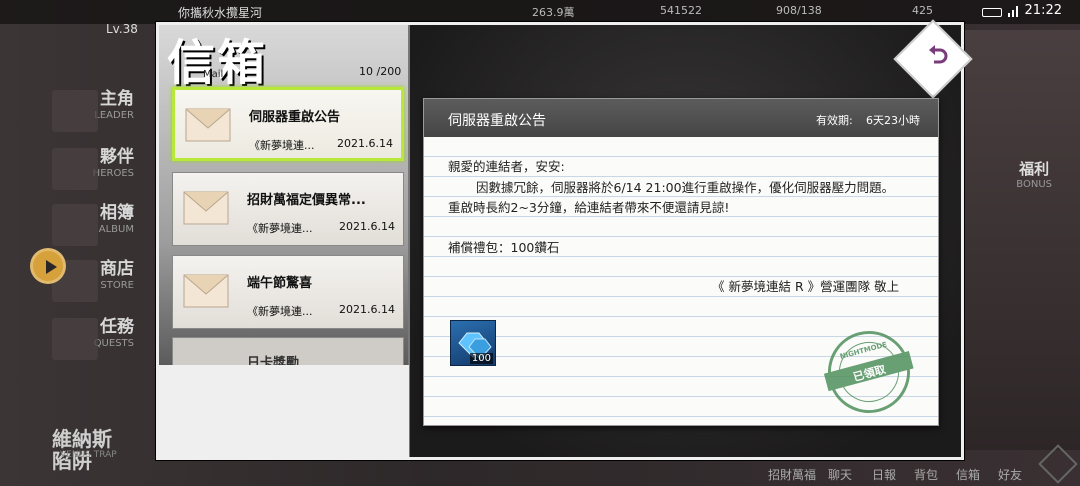  Describe the element at coordinates (504, 247) in the screenshot. I see `letter-compensation: 補償禮包：100鑽石` at that location.